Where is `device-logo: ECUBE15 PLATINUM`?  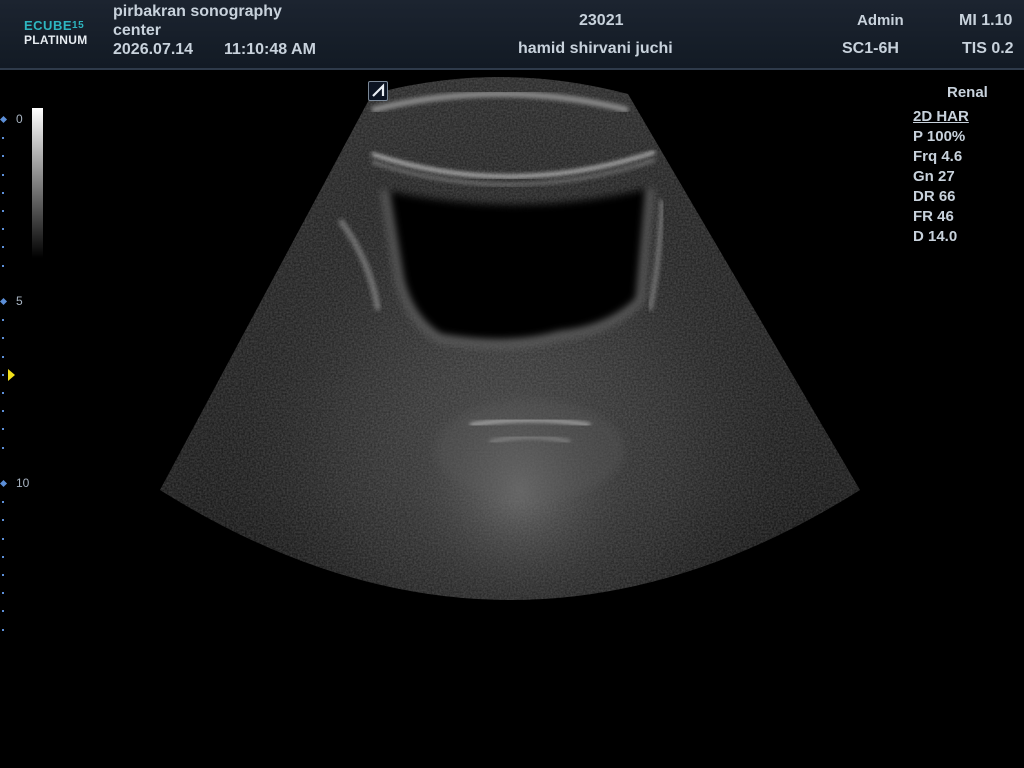 device-logo: ECUBE15 PLATINUM is located at coordinates (64, 33).